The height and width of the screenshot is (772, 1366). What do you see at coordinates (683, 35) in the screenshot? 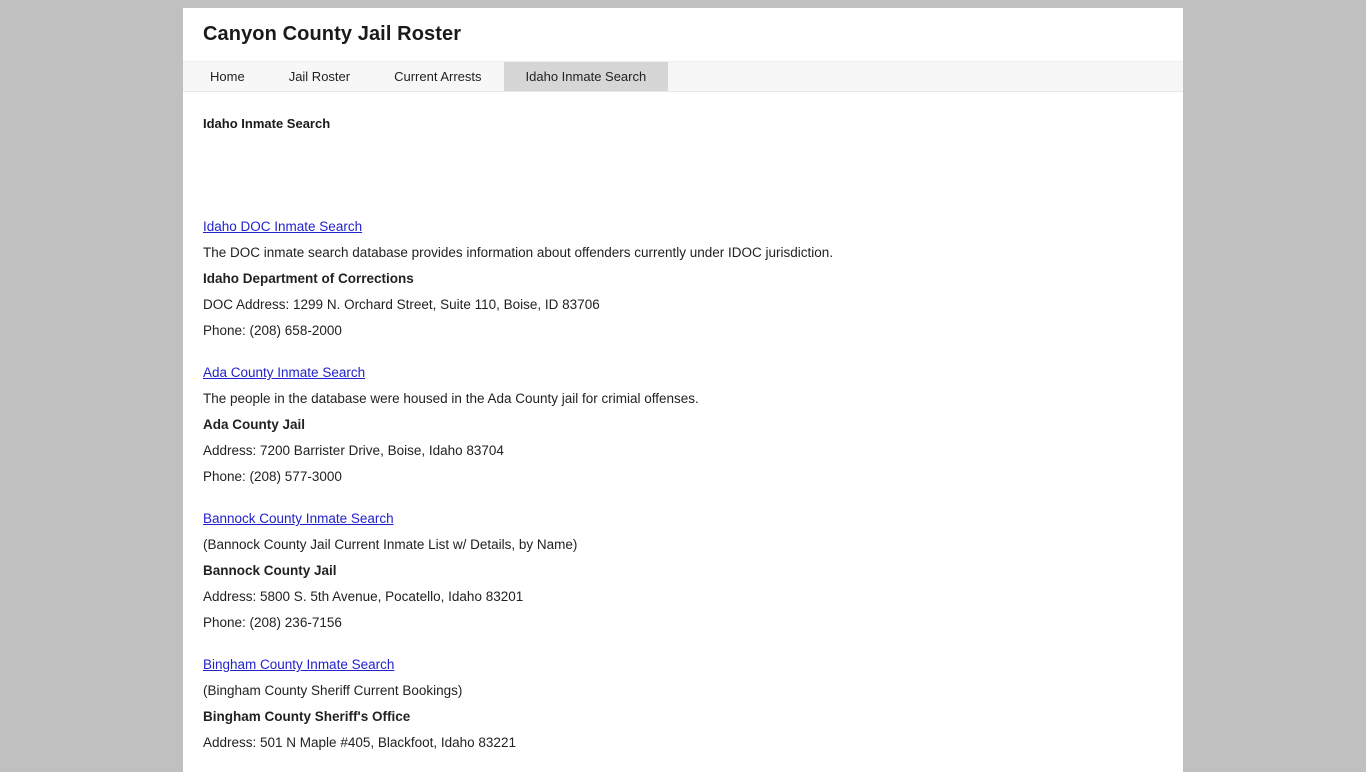
I see `site-header: Canyon County Jail Roster` at bounding box center [683, 35].